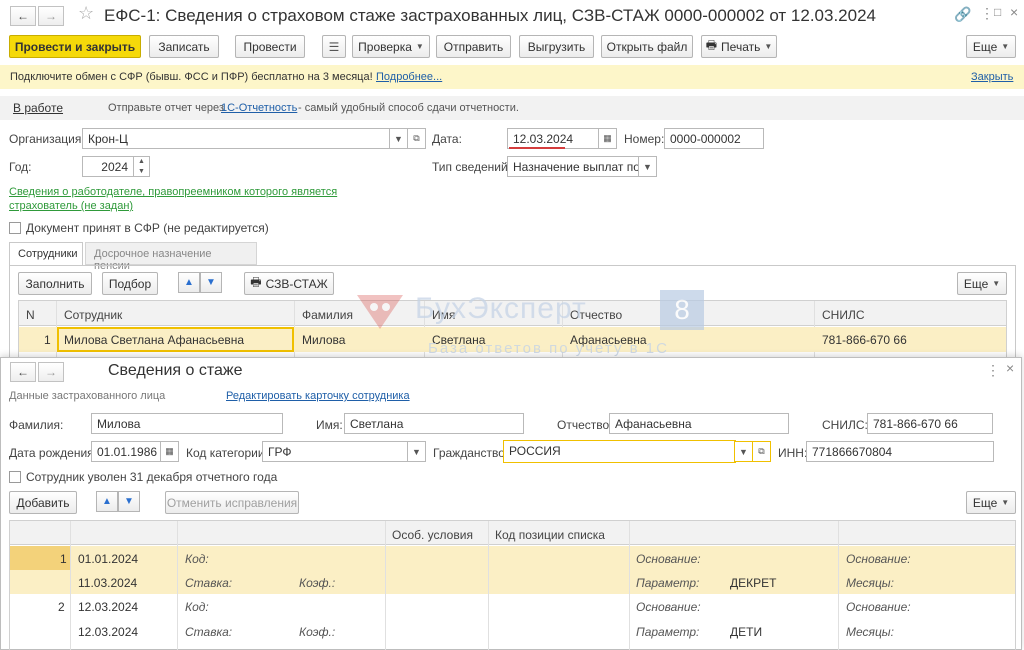 The height and width of the screenshot is (650, 1024). What do you see at coordinates (746, 632) in the screenshot?
I see `param-value: ДЕТИ` at bounding box center [746, 632].